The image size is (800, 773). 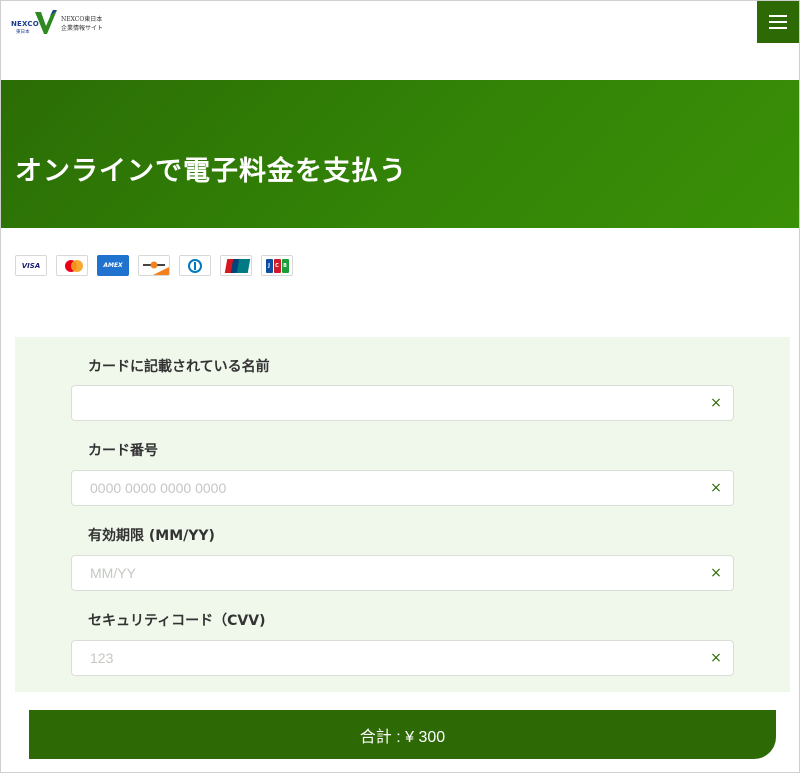 I want to click on card-number-label: カード番号, so click(x=123, y=451).